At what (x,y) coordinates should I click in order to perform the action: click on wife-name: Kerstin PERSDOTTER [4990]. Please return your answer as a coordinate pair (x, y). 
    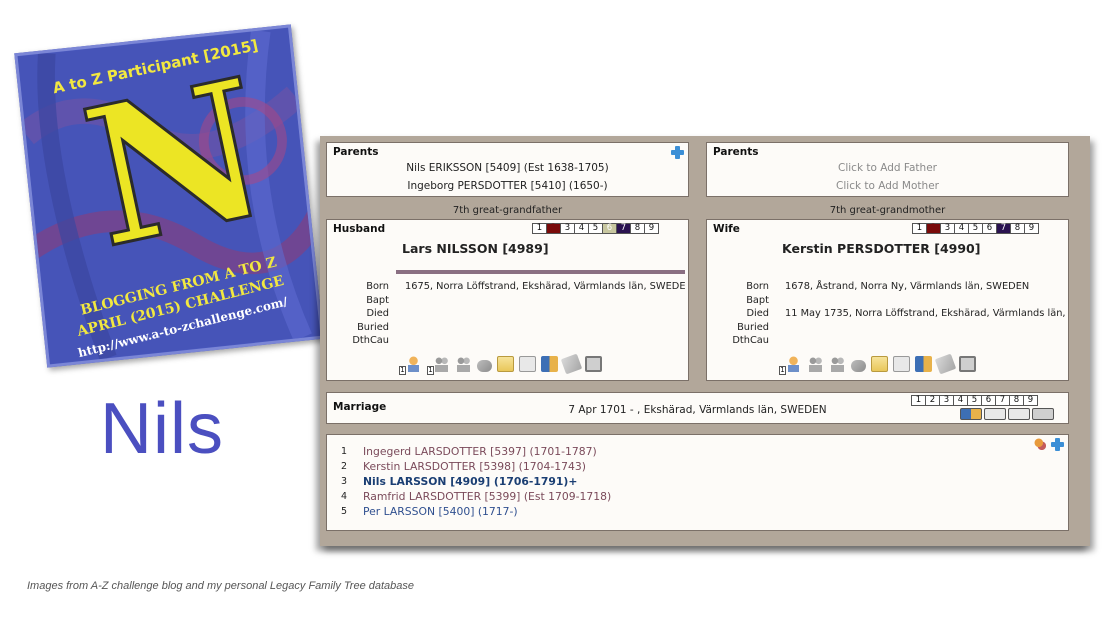
    Looking at the image, I should click on (881, 248).